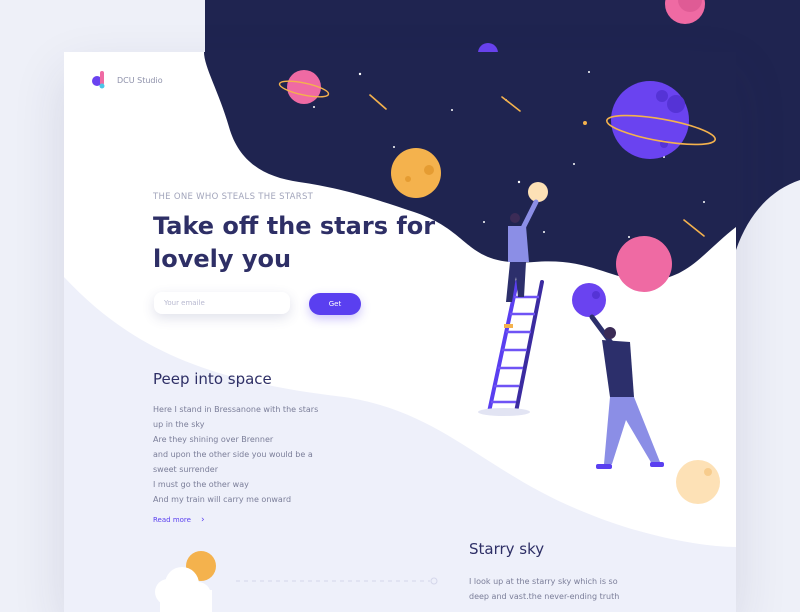 The image size is (800, 612). I want to click on peep-line: Are they shining over Brenner, so click(213, 439).